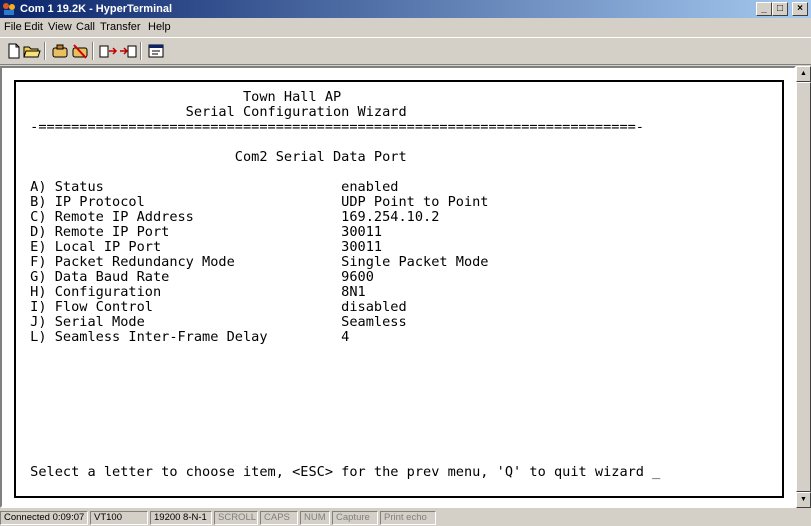  I want to click on status-caps: CAPS, so click(279, 518).